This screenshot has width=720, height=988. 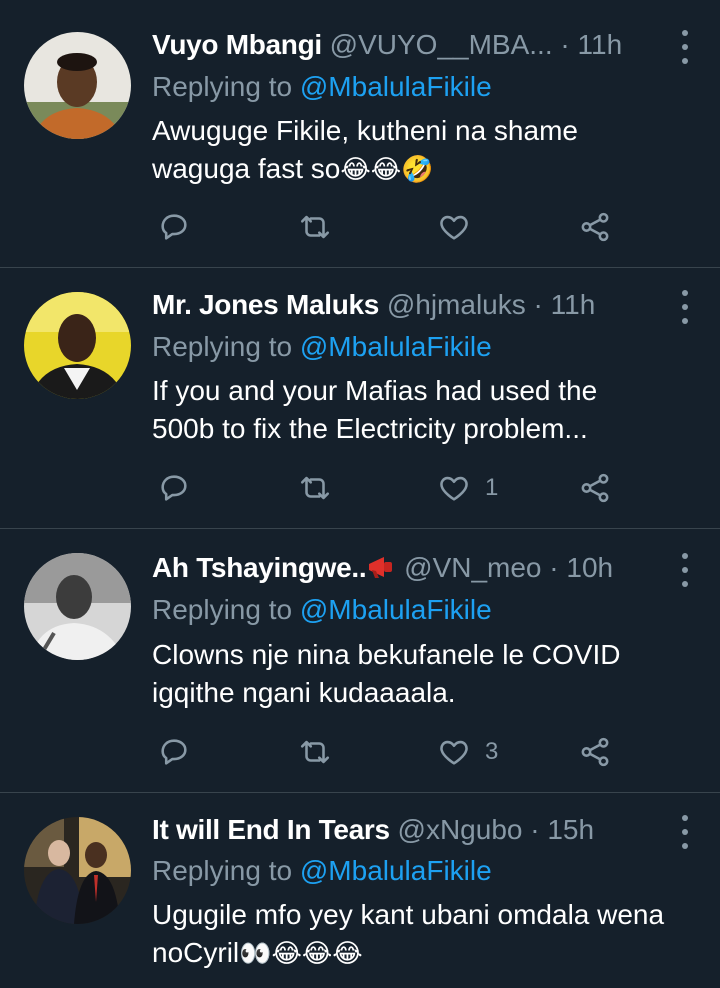 What do you see at coordinates (392, 488) in the screenshot?
I see `tweet-actions: 1` at bounding box center [392, 488].